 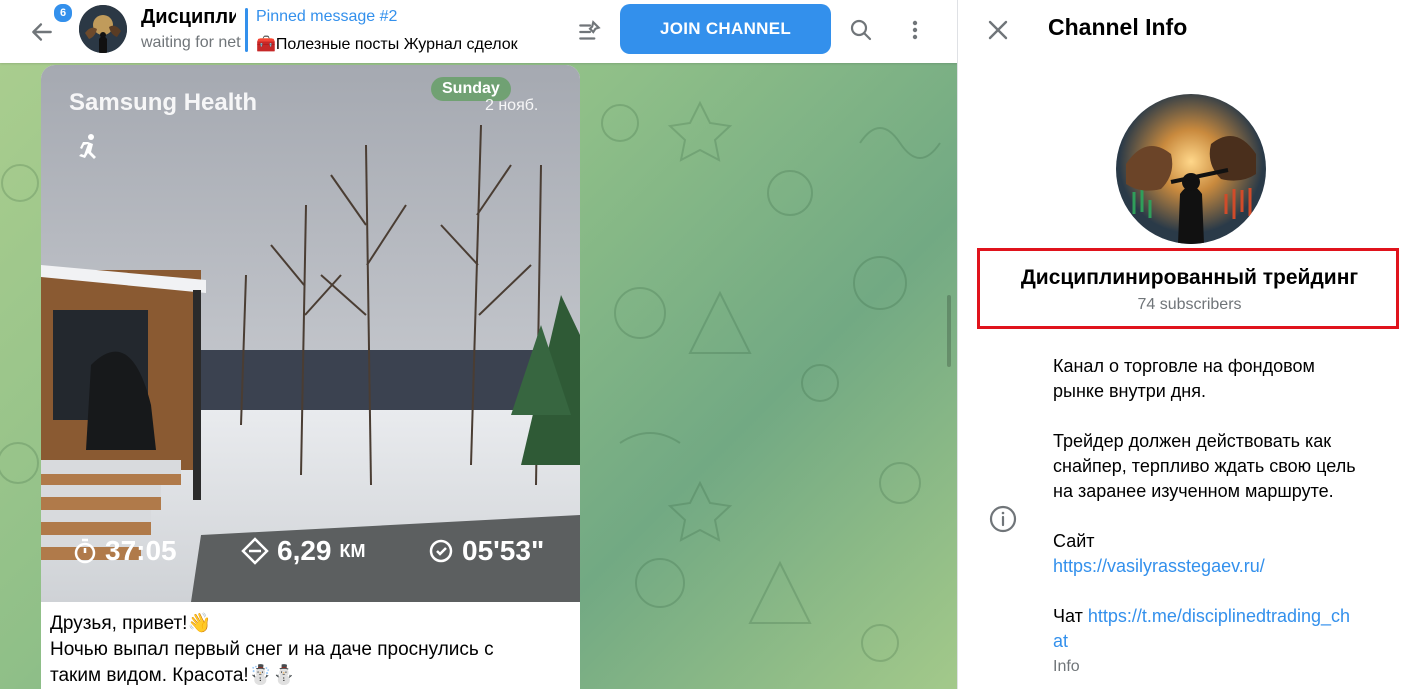 I want to click on close-icon, so click(x=998, y=30).